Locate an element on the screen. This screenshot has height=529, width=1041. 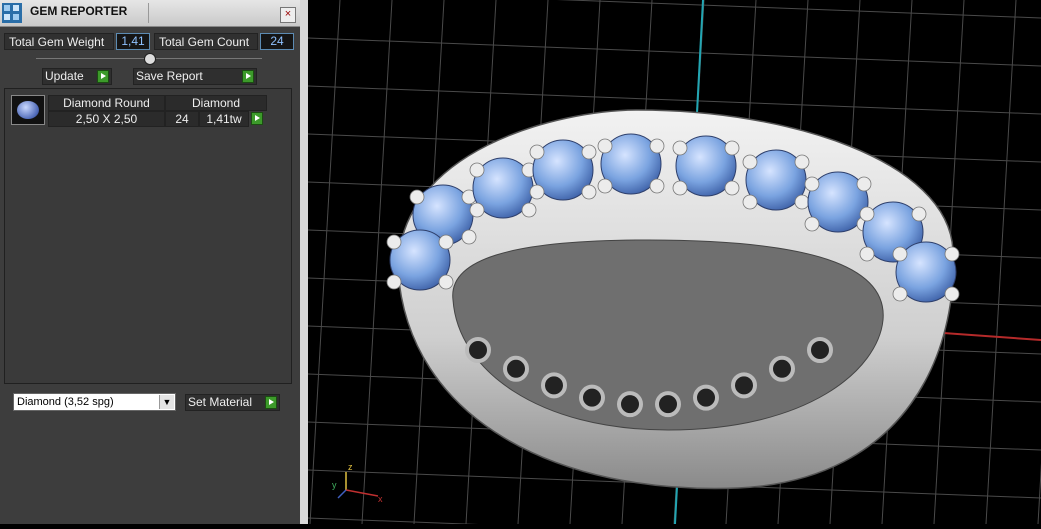
total-gem-count-value: 24 is located at coordinates (277, 41).